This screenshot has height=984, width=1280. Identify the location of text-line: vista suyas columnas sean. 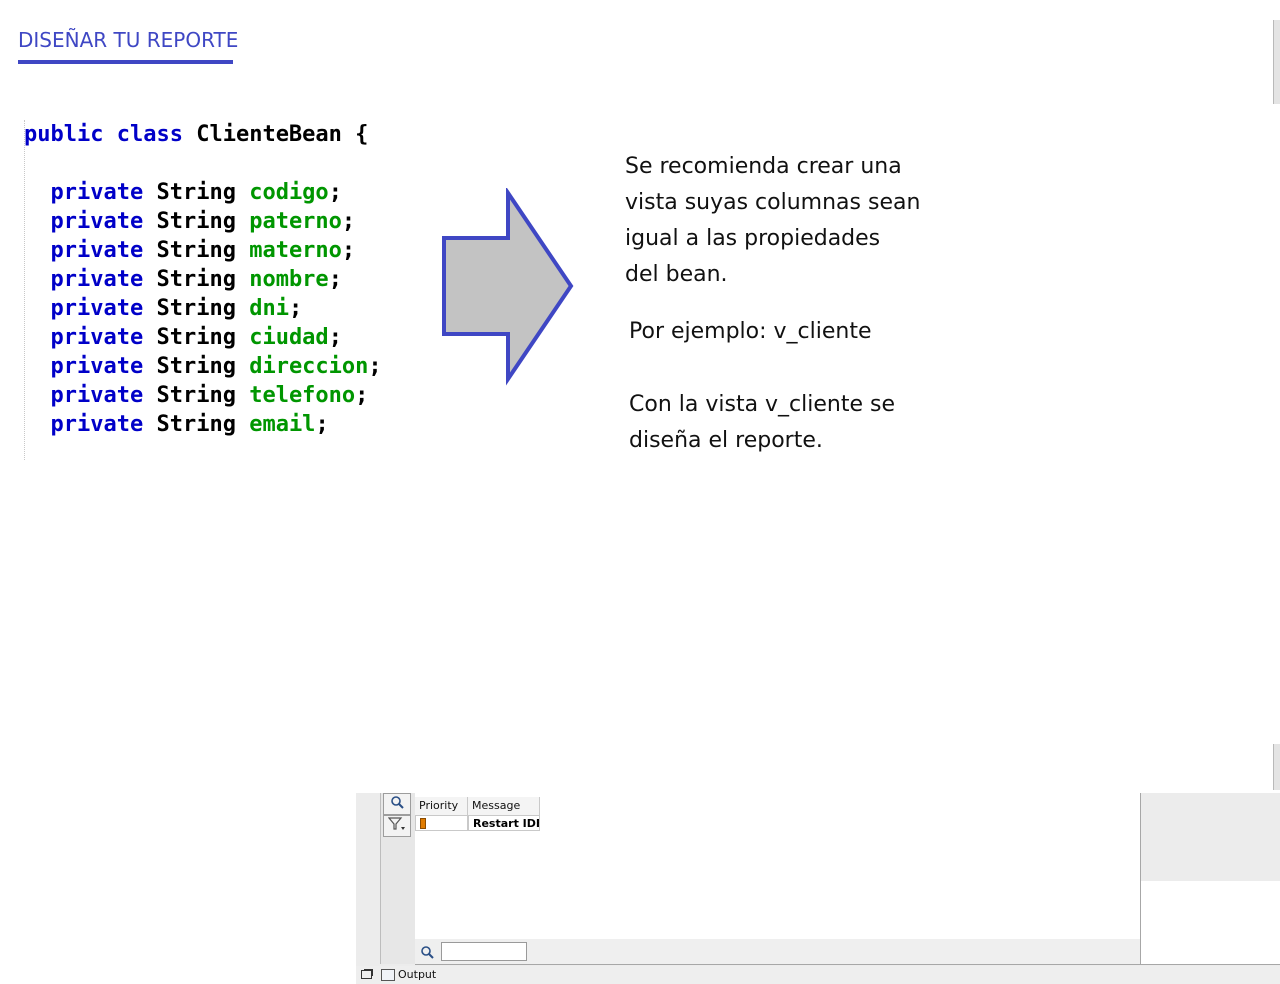
(773, 202).